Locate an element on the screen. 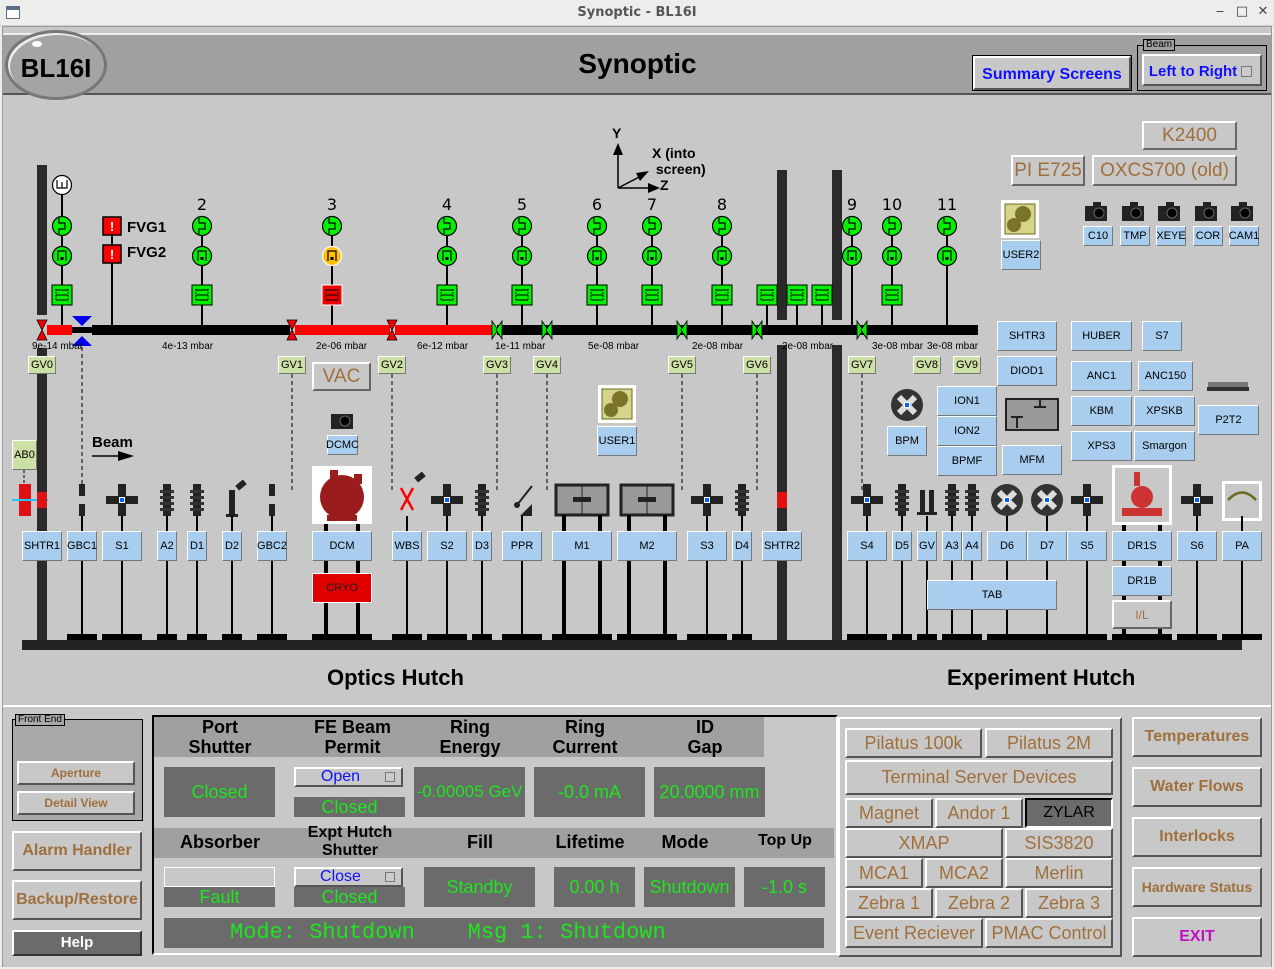 This screenshot has height=969, width=1274. ab0-button: AB0 is located at coordinates (24, 455).